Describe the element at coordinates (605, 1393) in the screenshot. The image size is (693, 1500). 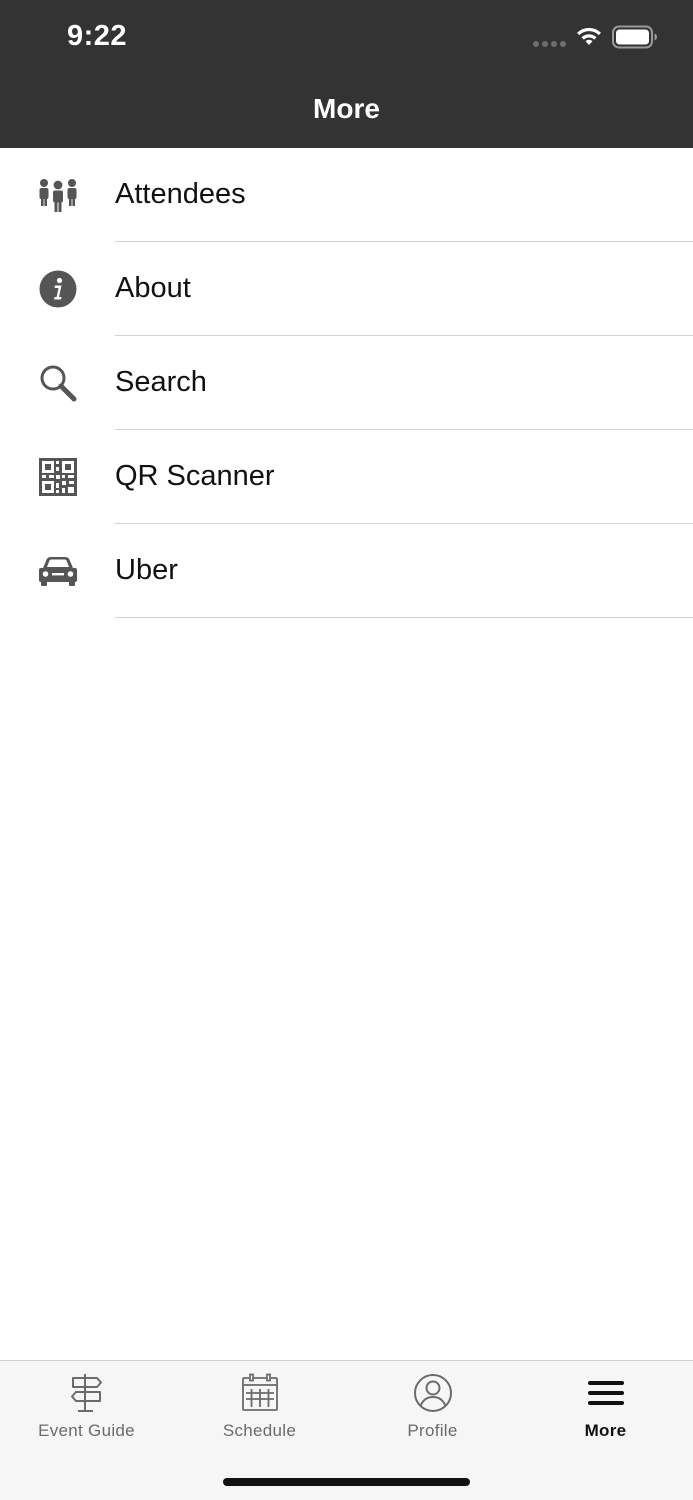
I see `hamburger-menu-icon` at that location.